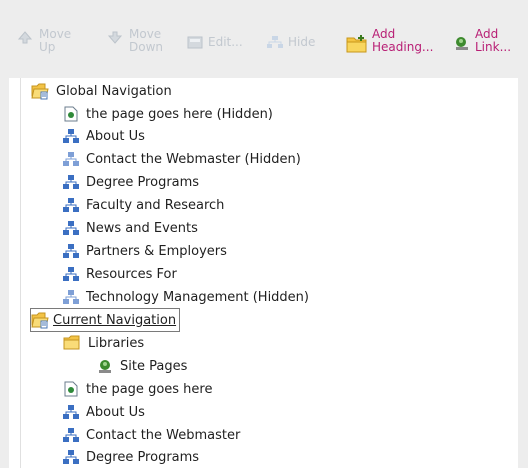 This screenshot has height=468, width=528. What do you see at coordinates (302, 42) in the screenshot?
I see `hide-label: Hide` at bounding box center [302, 42].